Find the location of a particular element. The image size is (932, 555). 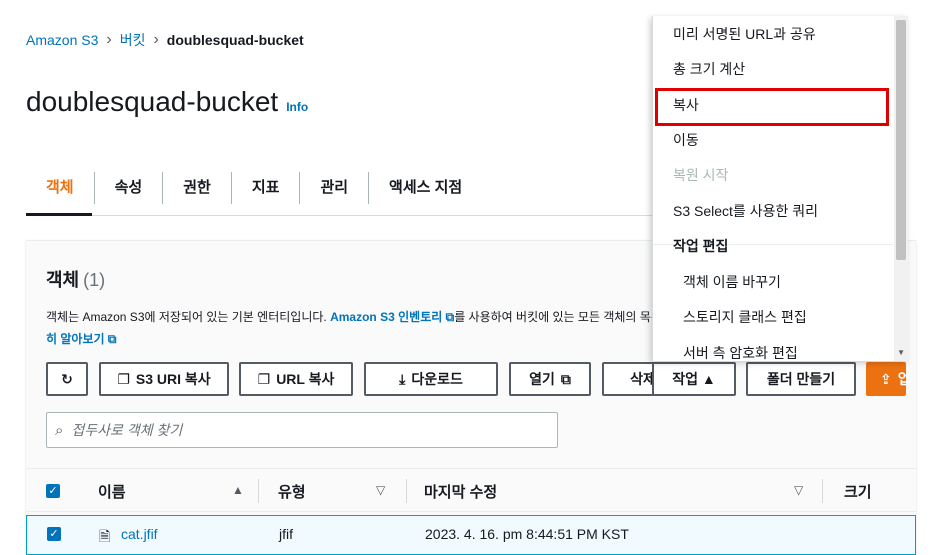

upload-icon: ⇪ is located at coordinates (886, 378).